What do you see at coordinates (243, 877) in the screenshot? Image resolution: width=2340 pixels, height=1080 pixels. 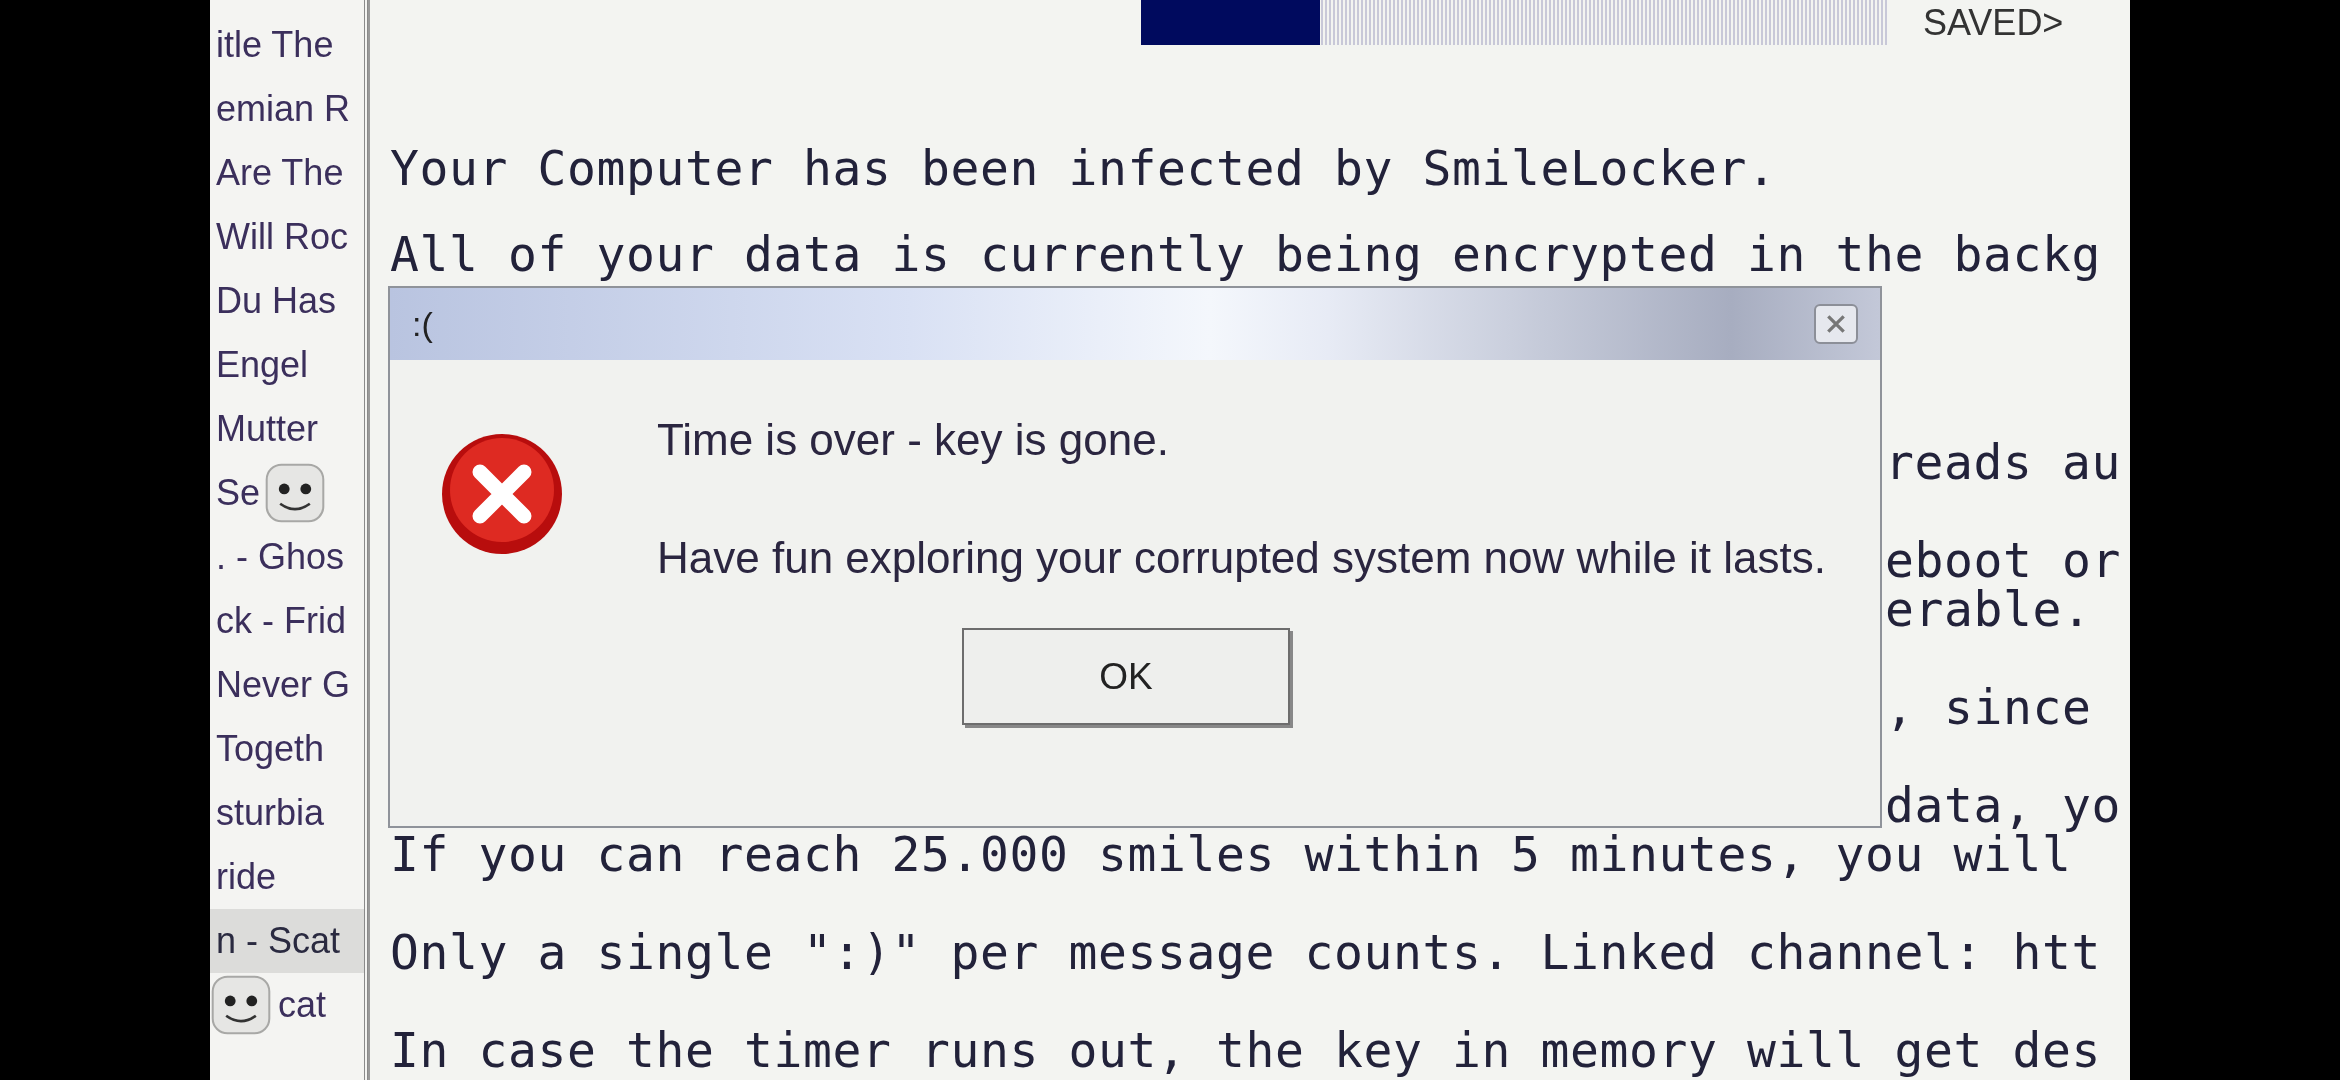 I see `playlist-item: ride` at bounding box center [243, 877].